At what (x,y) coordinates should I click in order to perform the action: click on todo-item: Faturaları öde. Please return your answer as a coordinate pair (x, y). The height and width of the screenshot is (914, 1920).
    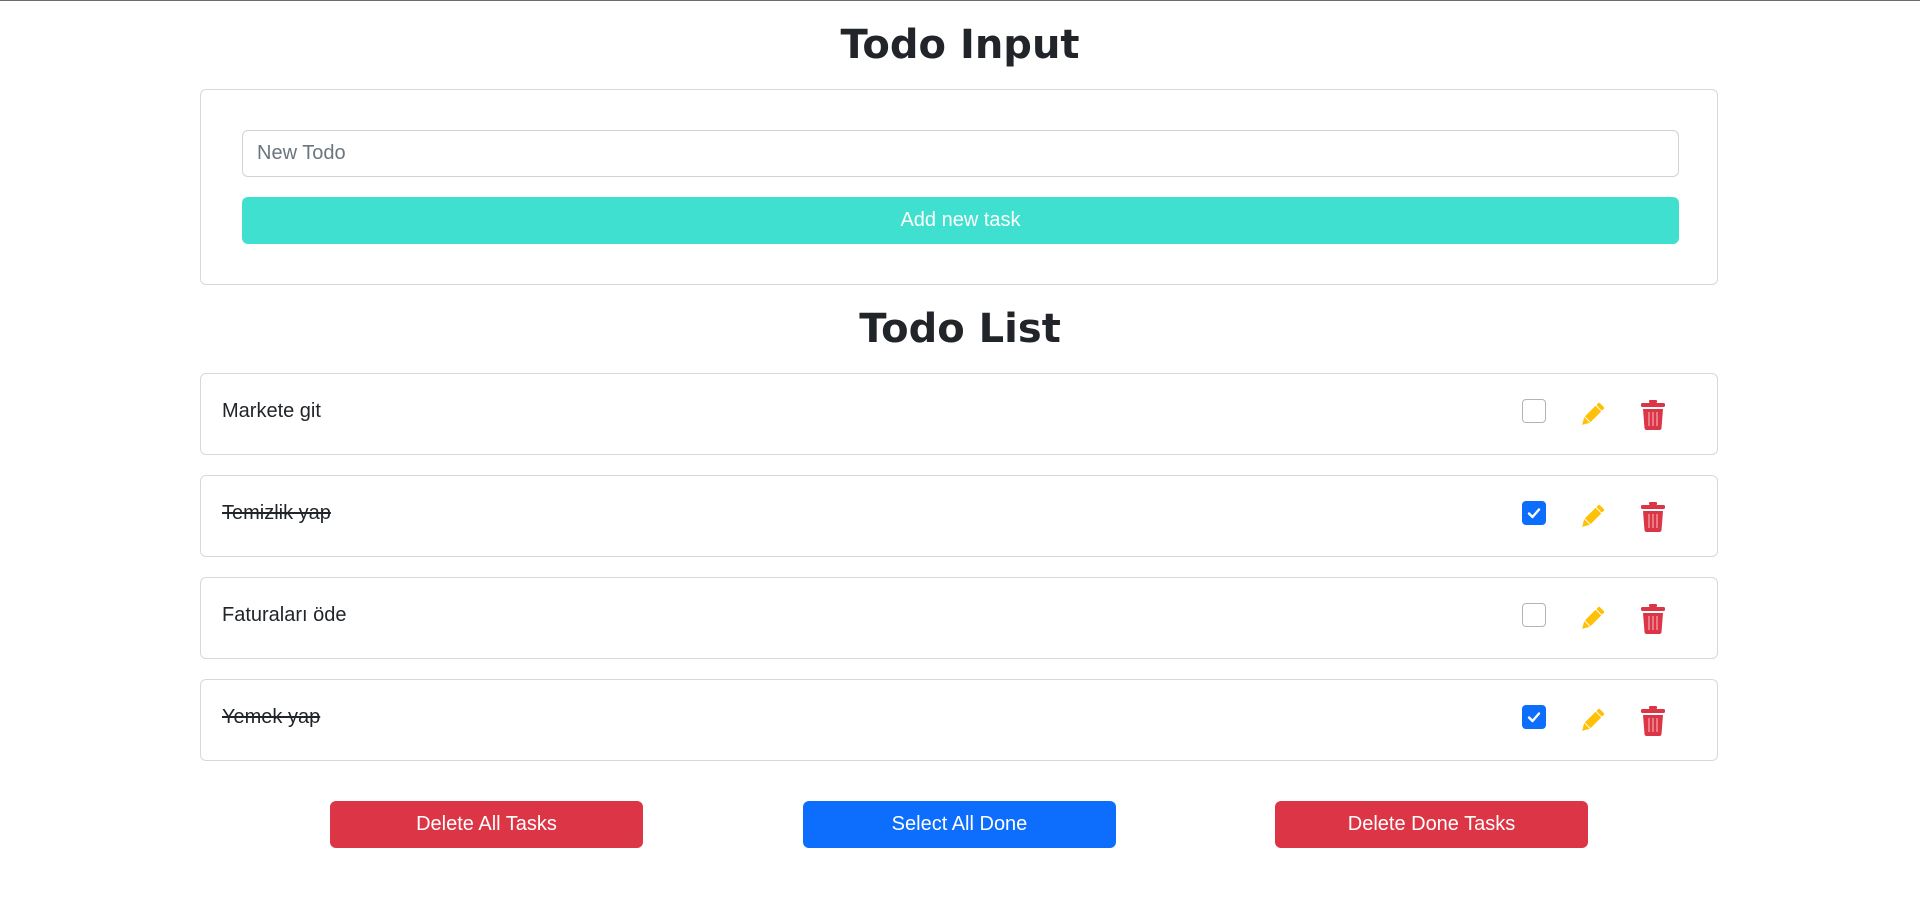
    Looking at the image, I should click on (959, 618).